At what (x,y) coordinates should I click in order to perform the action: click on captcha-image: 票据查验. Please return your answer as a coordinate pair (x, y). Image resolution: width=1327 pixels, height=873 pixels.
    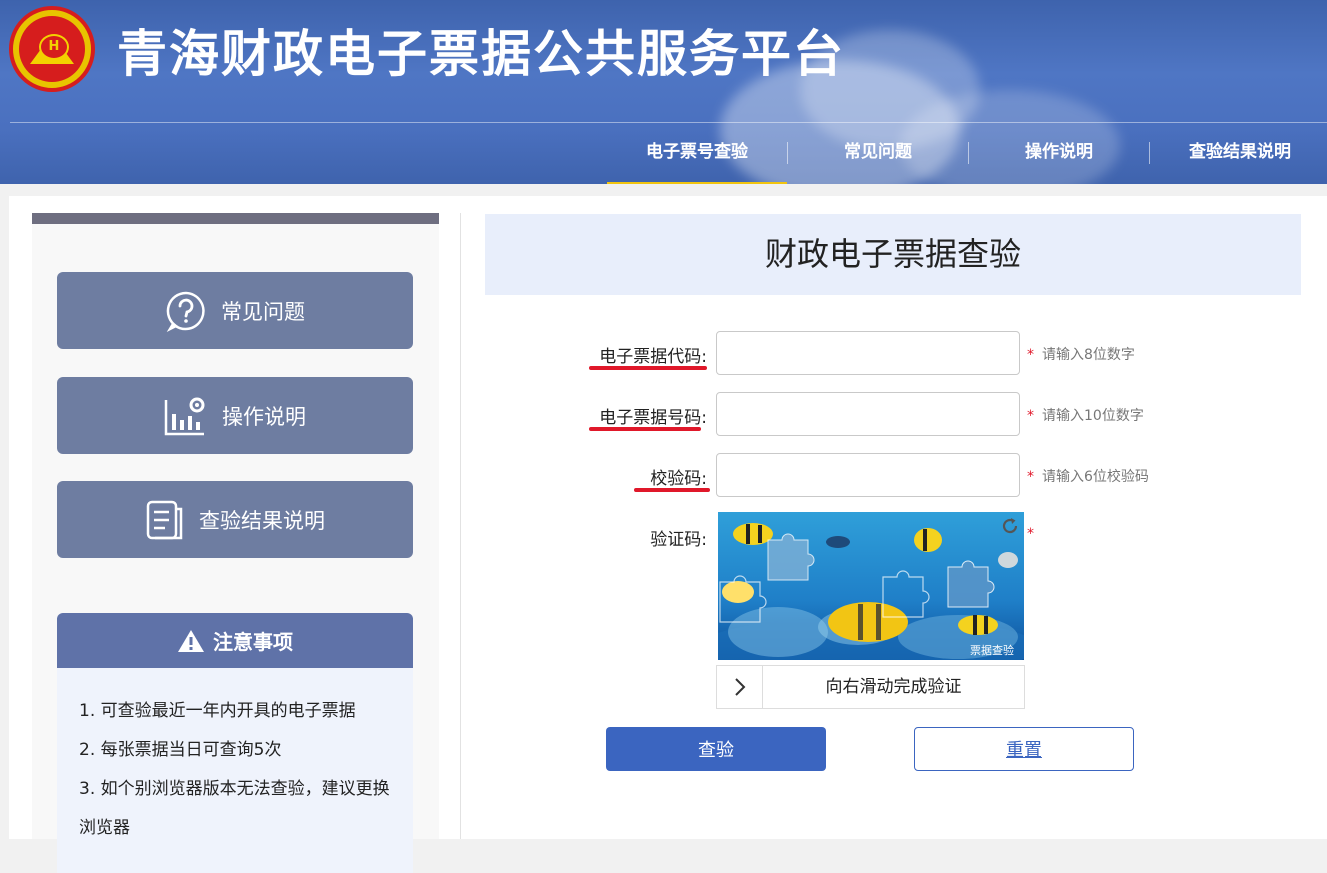
    Looking at the image, I should click on (871, 586).